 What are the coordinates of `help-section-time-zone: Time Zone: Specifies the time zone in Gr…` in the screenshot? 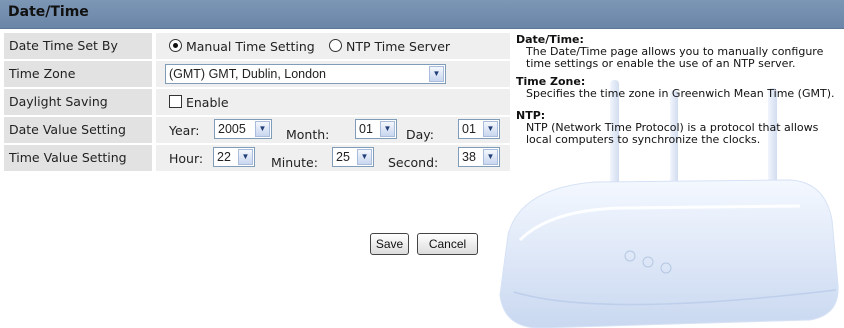 It's located at (679, 88).